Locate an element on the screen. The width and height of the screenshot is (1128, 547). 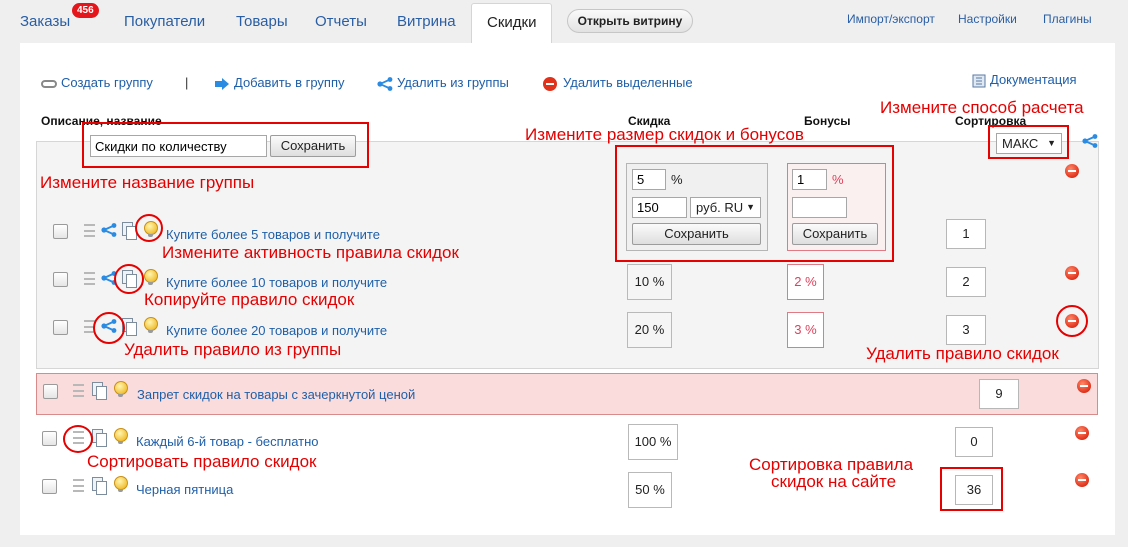
tab-storefront: Витрина is located at coordinates (426, 21).